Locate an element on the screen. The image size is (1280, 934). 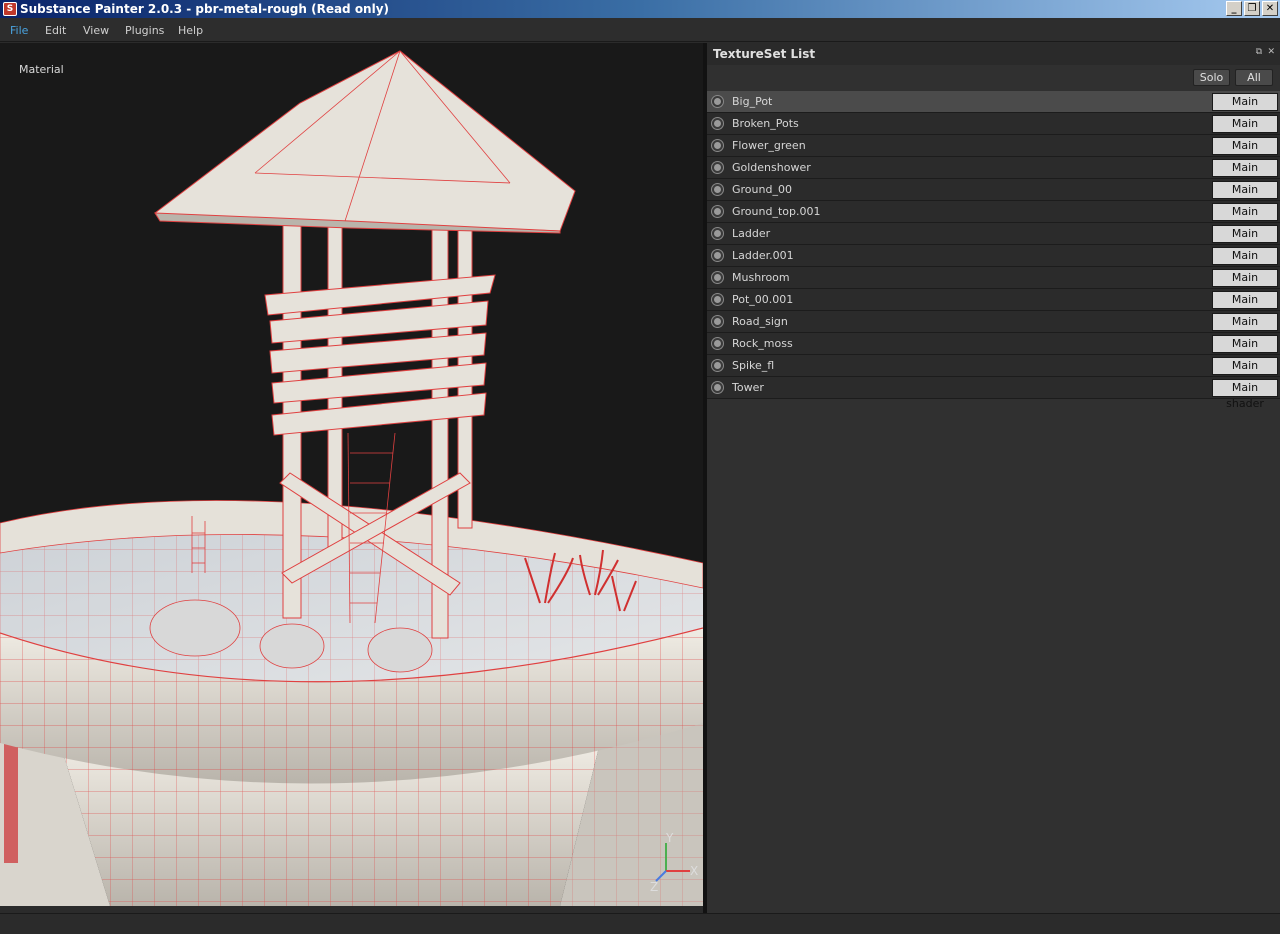
textureset-name: Flower_green is located at coordinates (769, 145).